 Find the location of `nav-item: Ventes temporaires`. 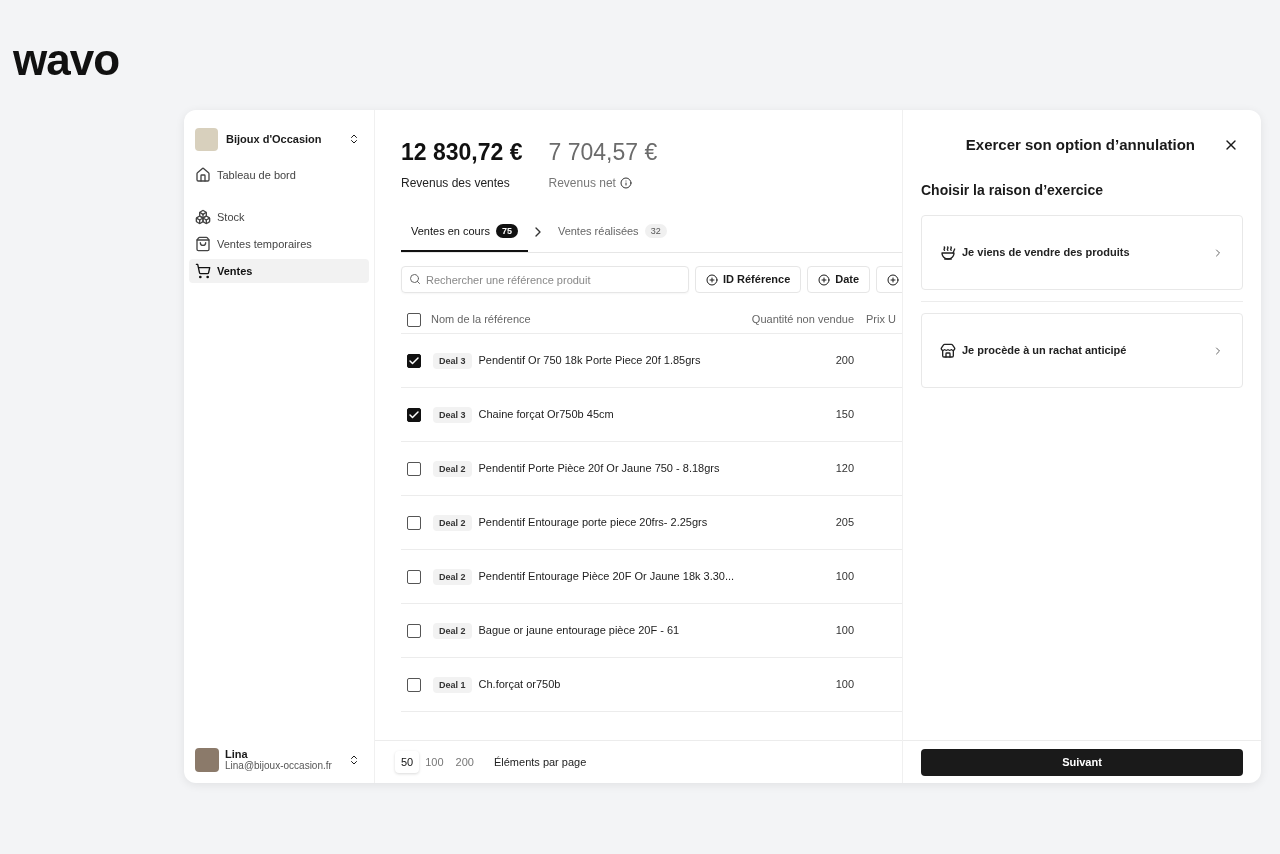

nav-item: Ventes temporaires is located at coordinates (279, 244).